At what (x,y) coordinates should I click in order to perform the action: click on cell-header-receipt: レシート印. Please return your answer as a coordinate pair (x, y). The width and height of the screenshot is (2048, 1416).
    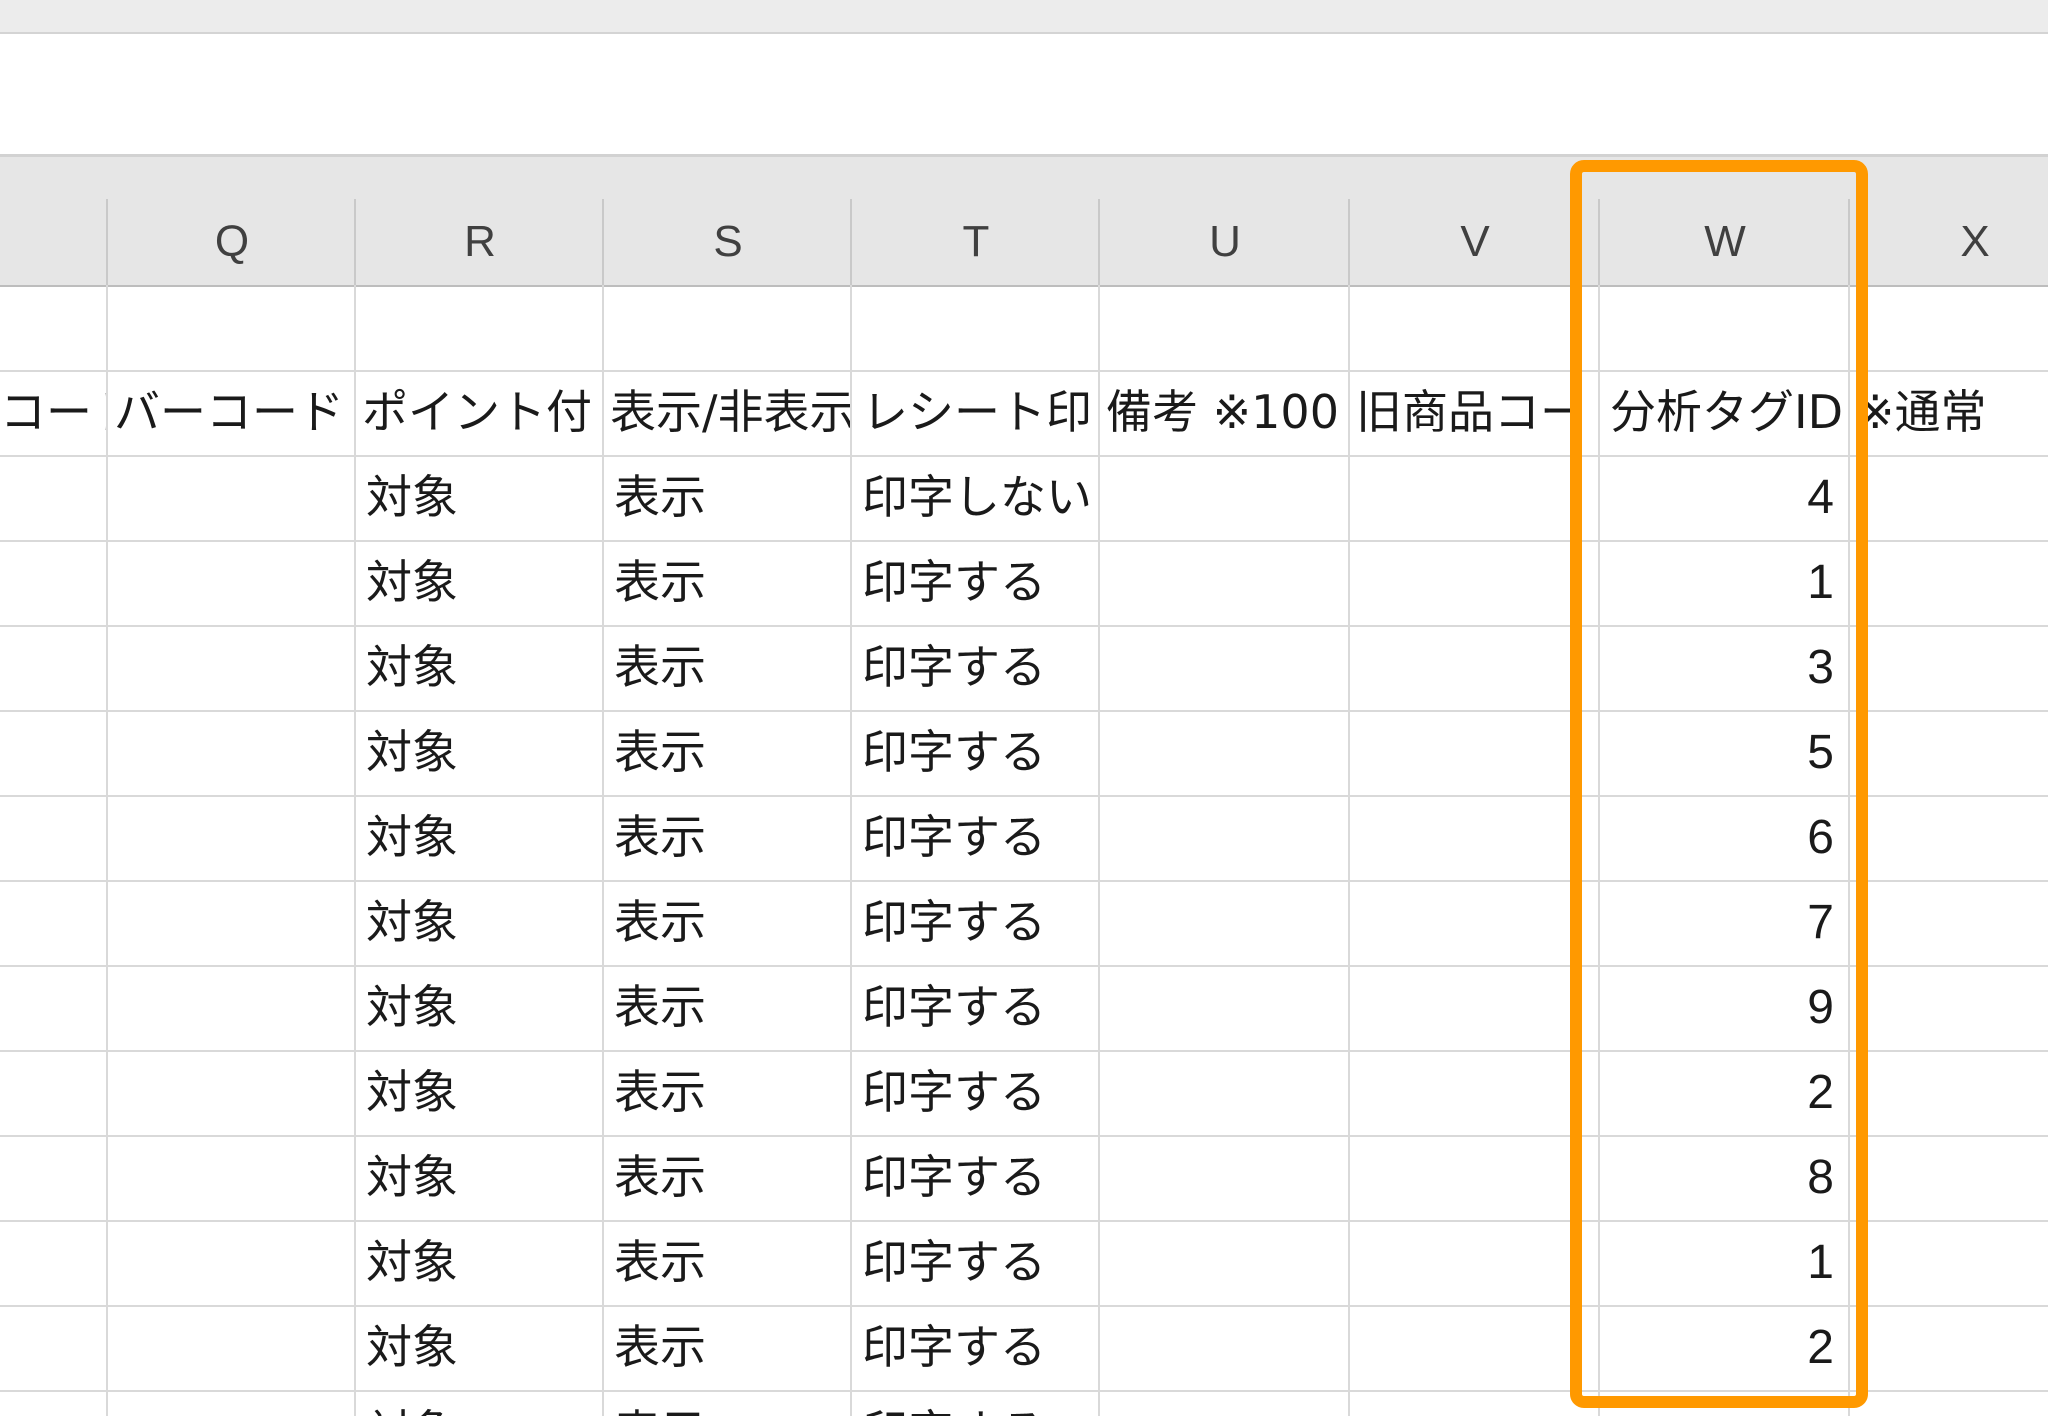
    Looking at the image, I should click on (974, 412).